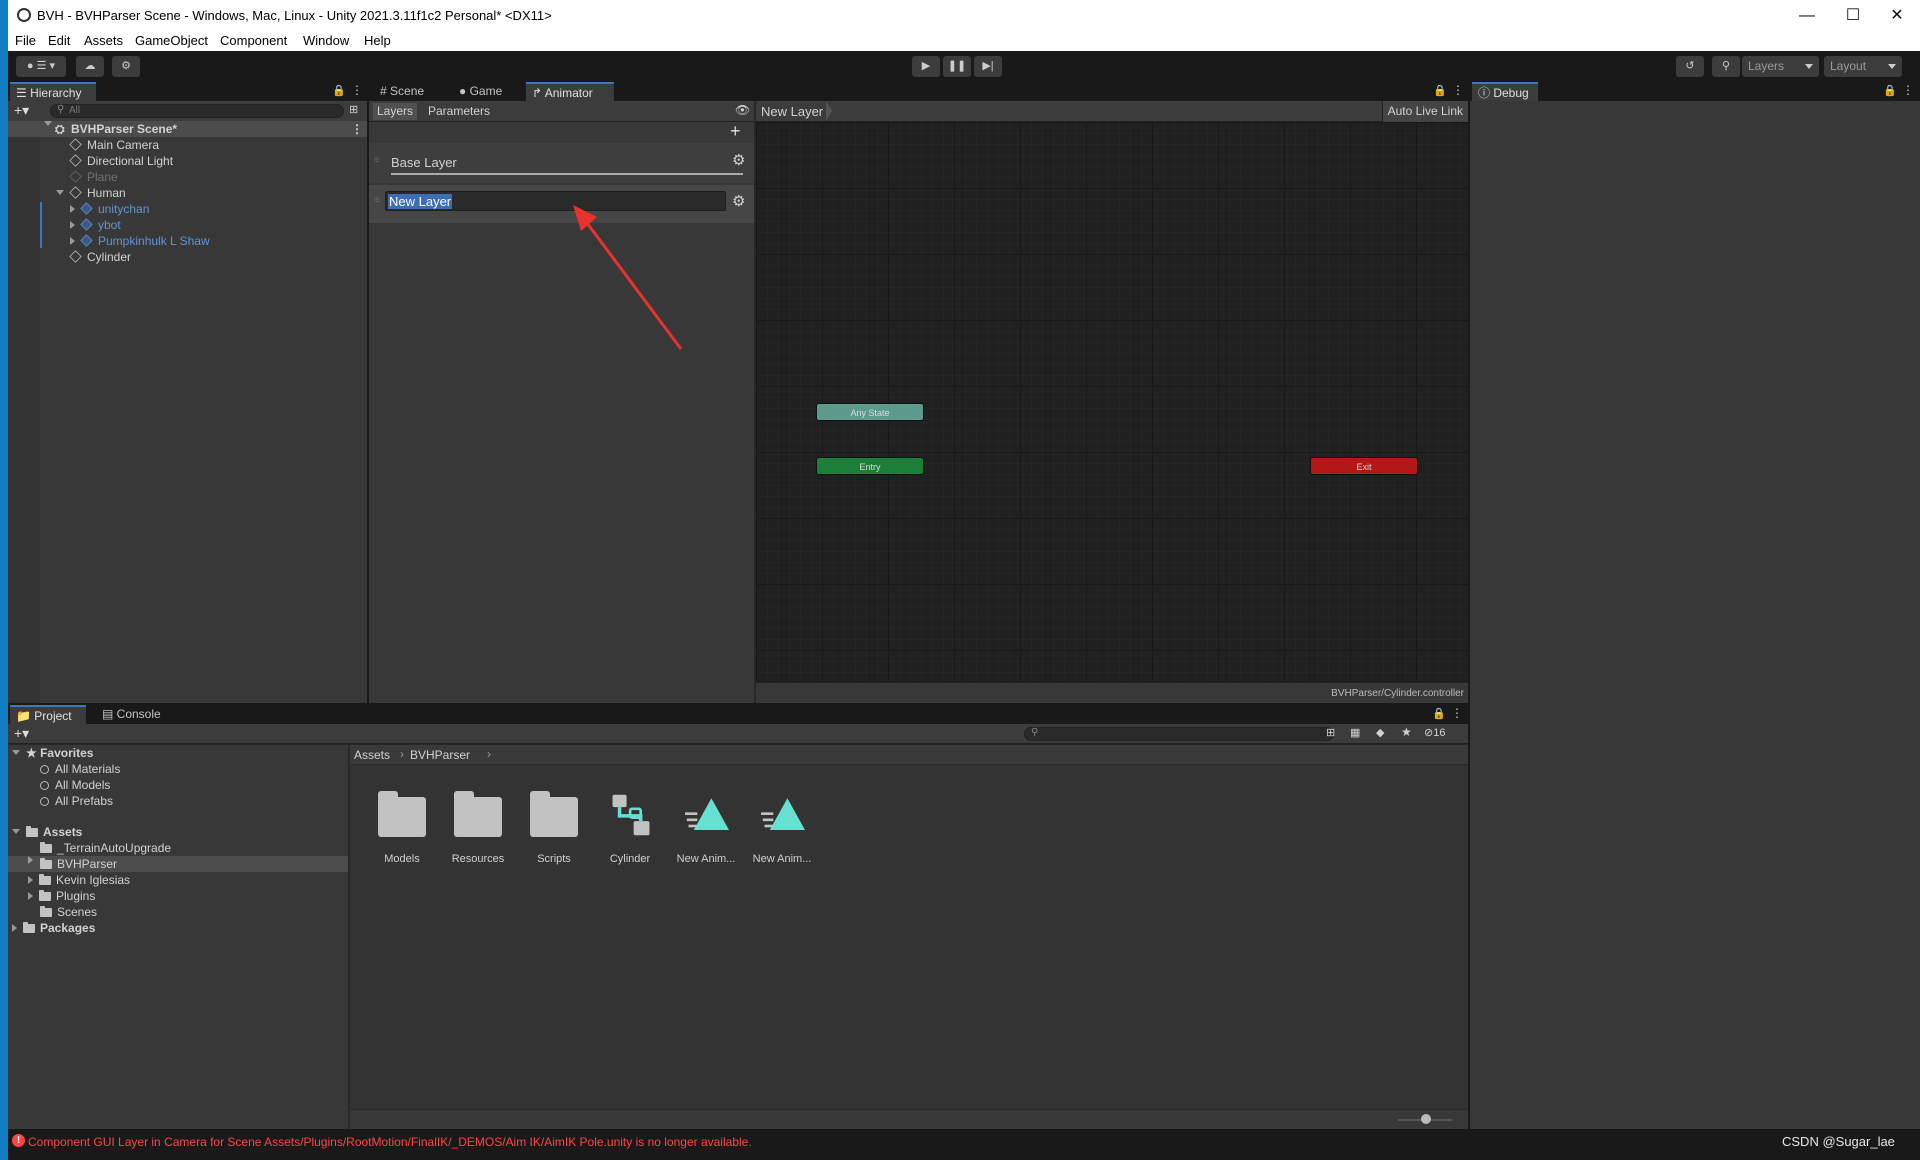  I want to click on history-icon: ↺, so click(1690, 66).